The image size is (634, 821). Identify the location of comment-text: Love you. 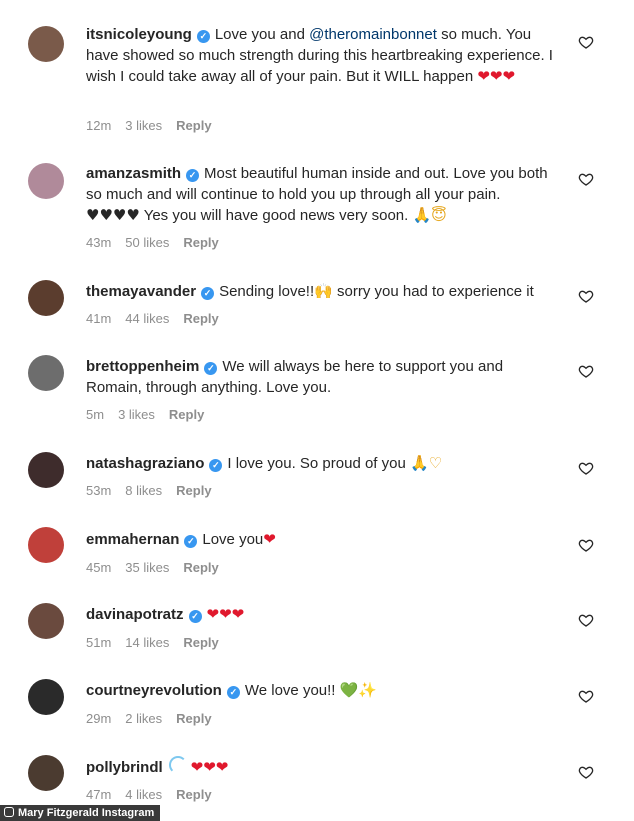
(233, 539).